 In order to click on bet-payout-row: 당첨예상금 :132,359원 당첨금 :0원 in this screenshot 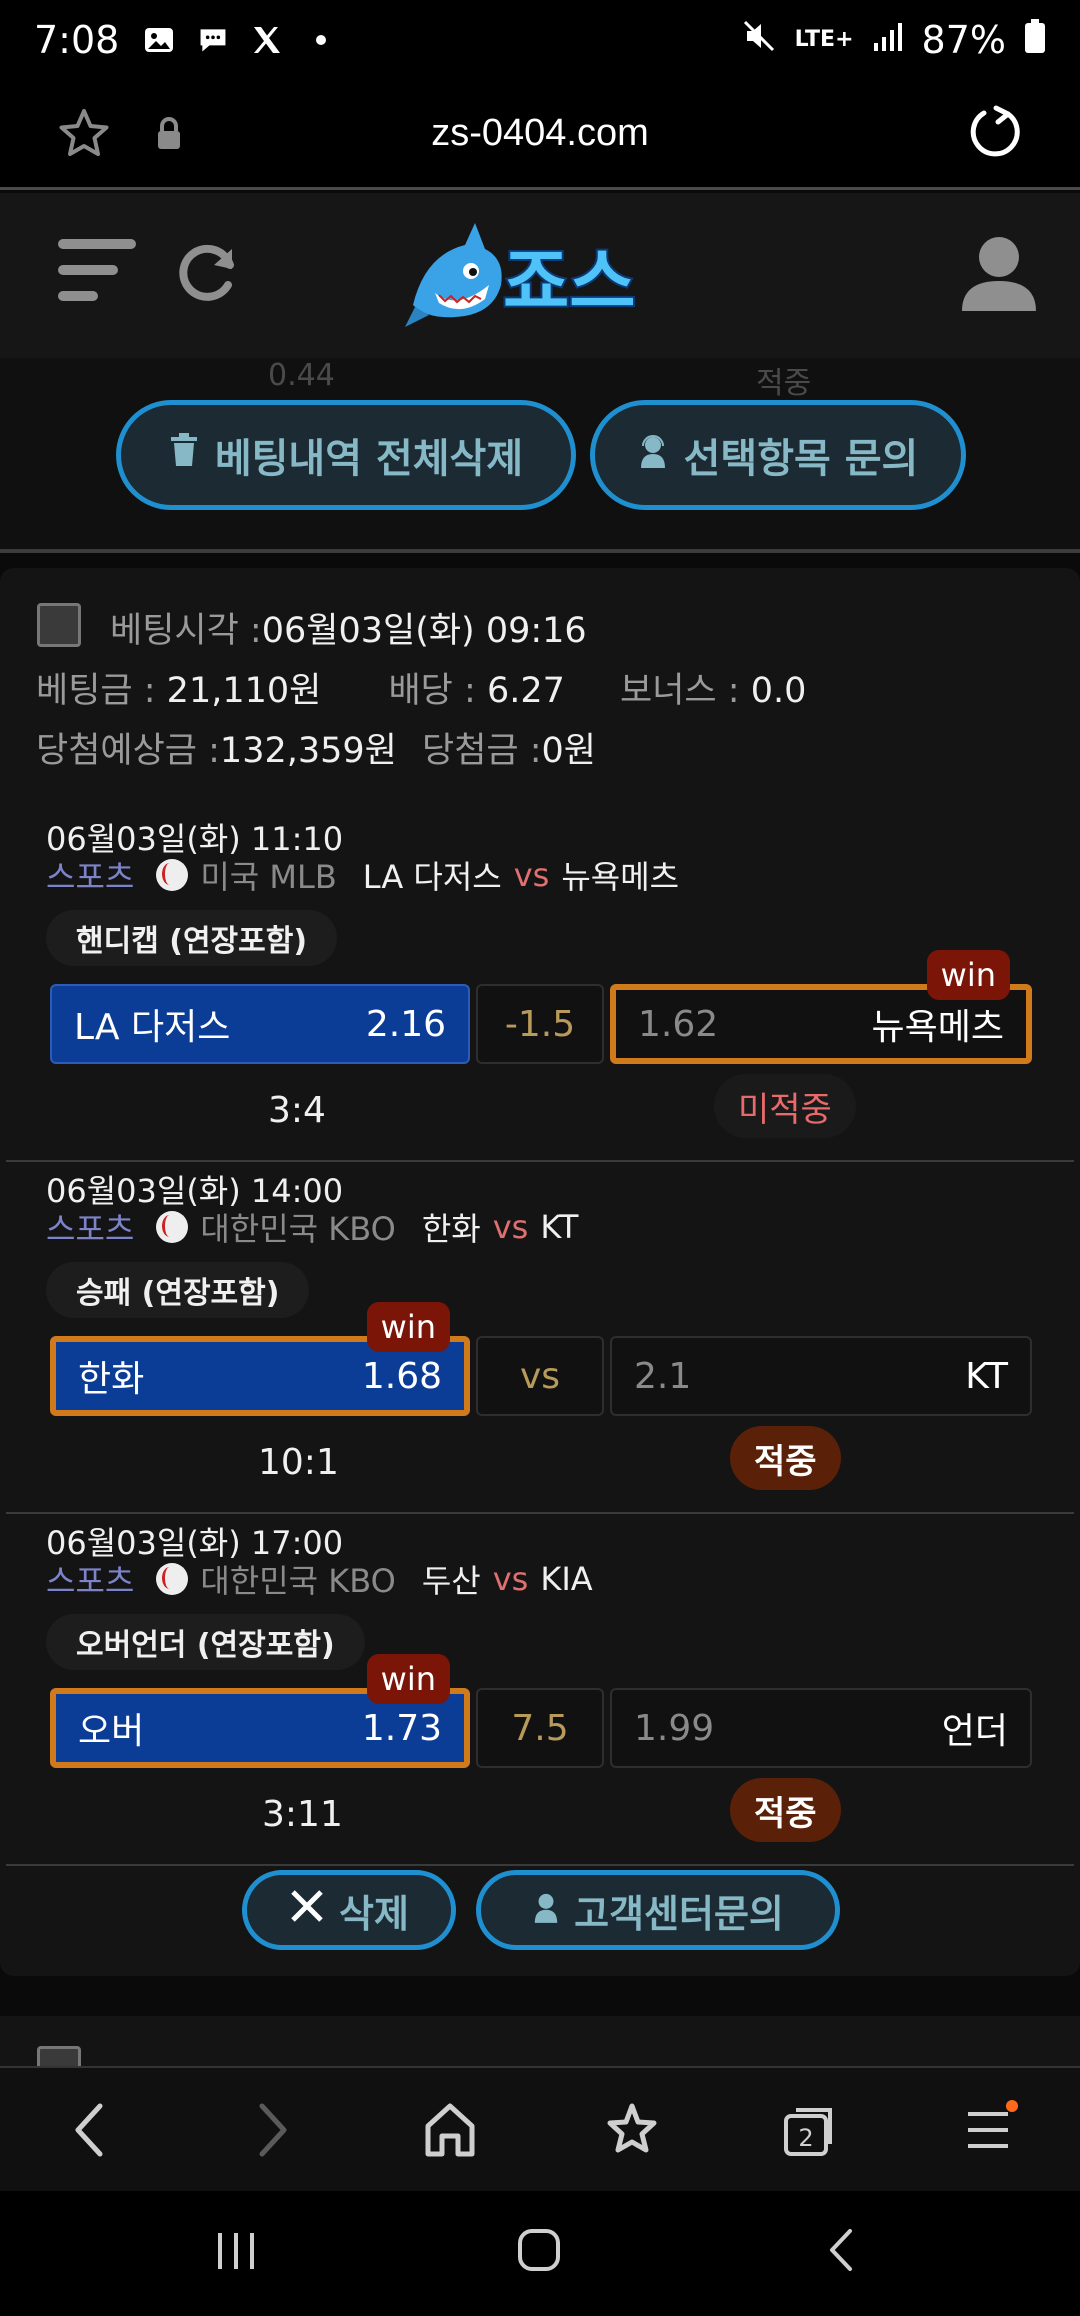, I will do `click(316, 747)`.